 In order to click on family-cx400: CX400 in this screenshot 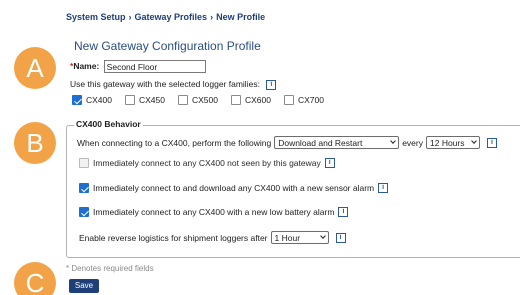, I will do `click(98, 100)`.